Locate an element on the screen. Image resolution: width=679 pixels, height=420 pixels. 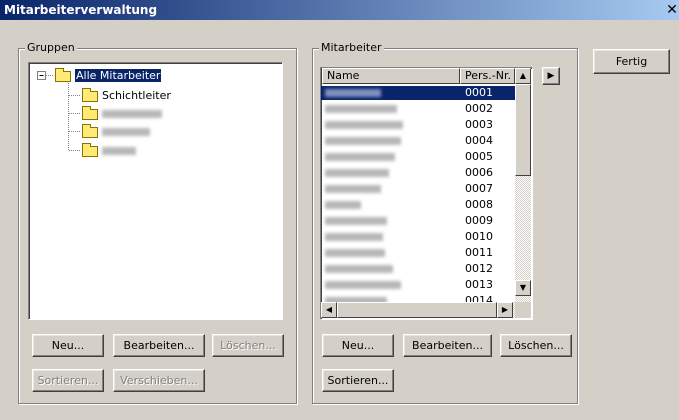
scroll-right-arrow-icon: ▶ is located at coordinates (505, 310).